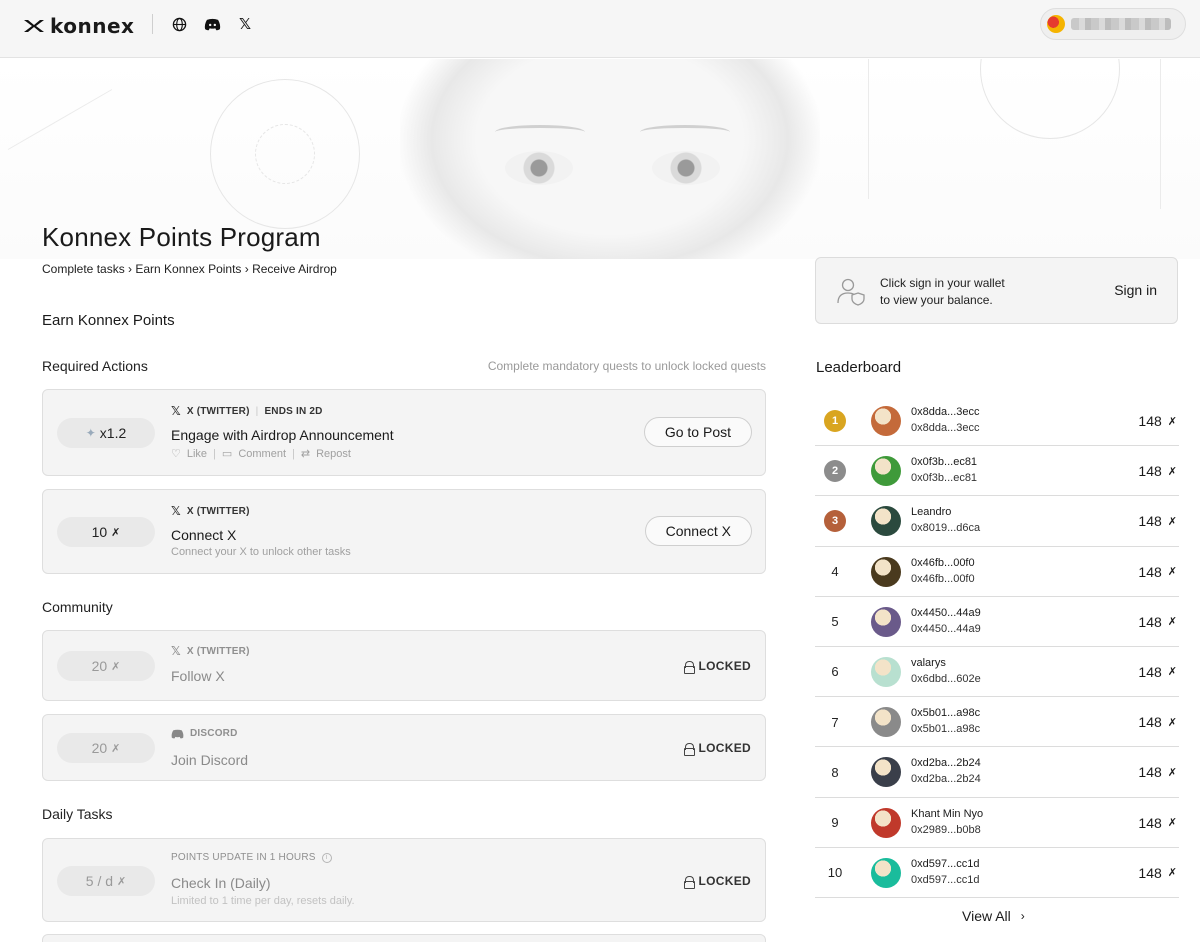 This screenshot has width=1200, height=942. Describe the element at coordinates (997, 471) in the screenshot. I see `leaderboard-row: 2 0x0f3b...ec81 0x0f3b...ec81 148 ✗` at that location.